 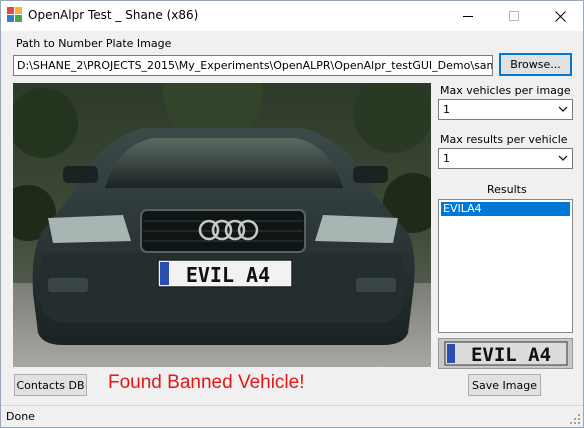 I want to click on plate-crop-image: EVIL A4, so click(x=505, y=353).